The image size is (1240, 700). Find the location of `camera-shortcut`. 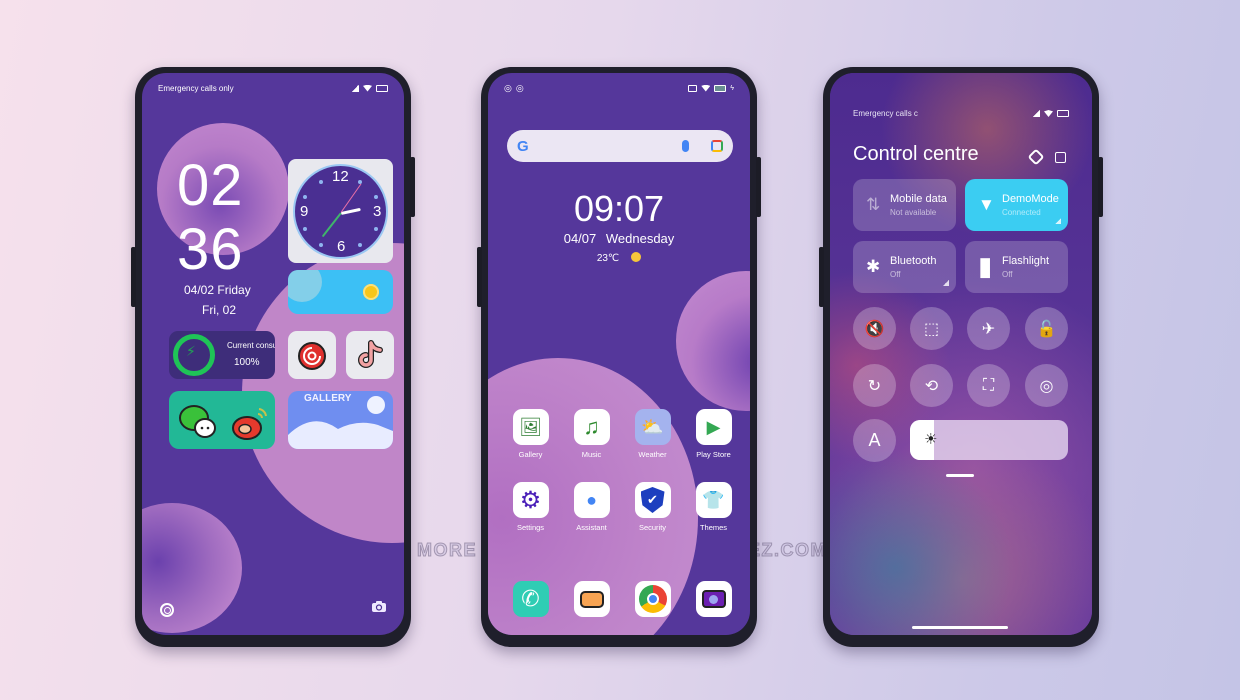

camera-shortcut is located at coordinates (379, 608).